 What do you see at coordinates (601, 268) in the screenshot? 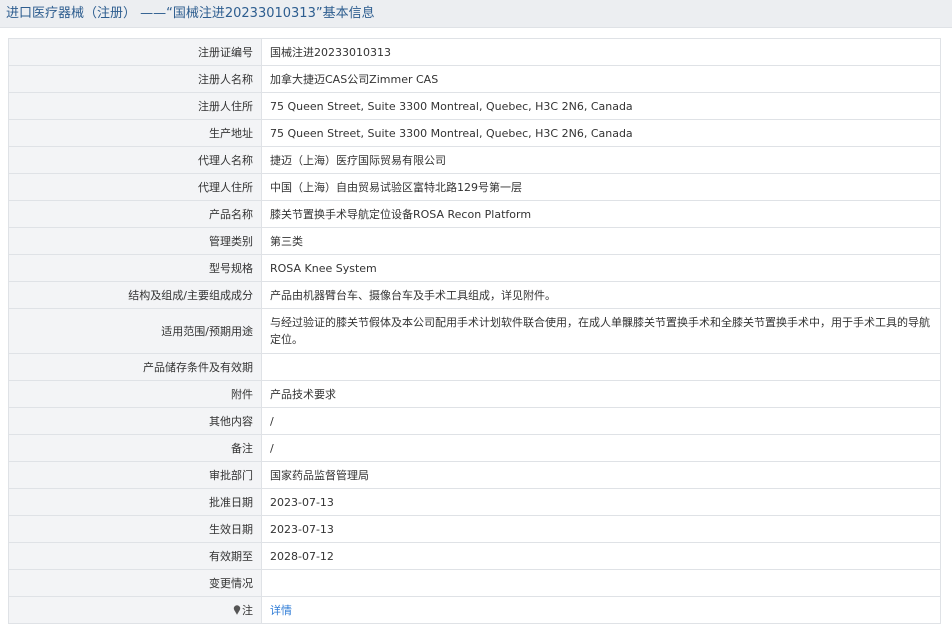
I see `row-value: ROSA Knee System` at bounding box center [601, 268].